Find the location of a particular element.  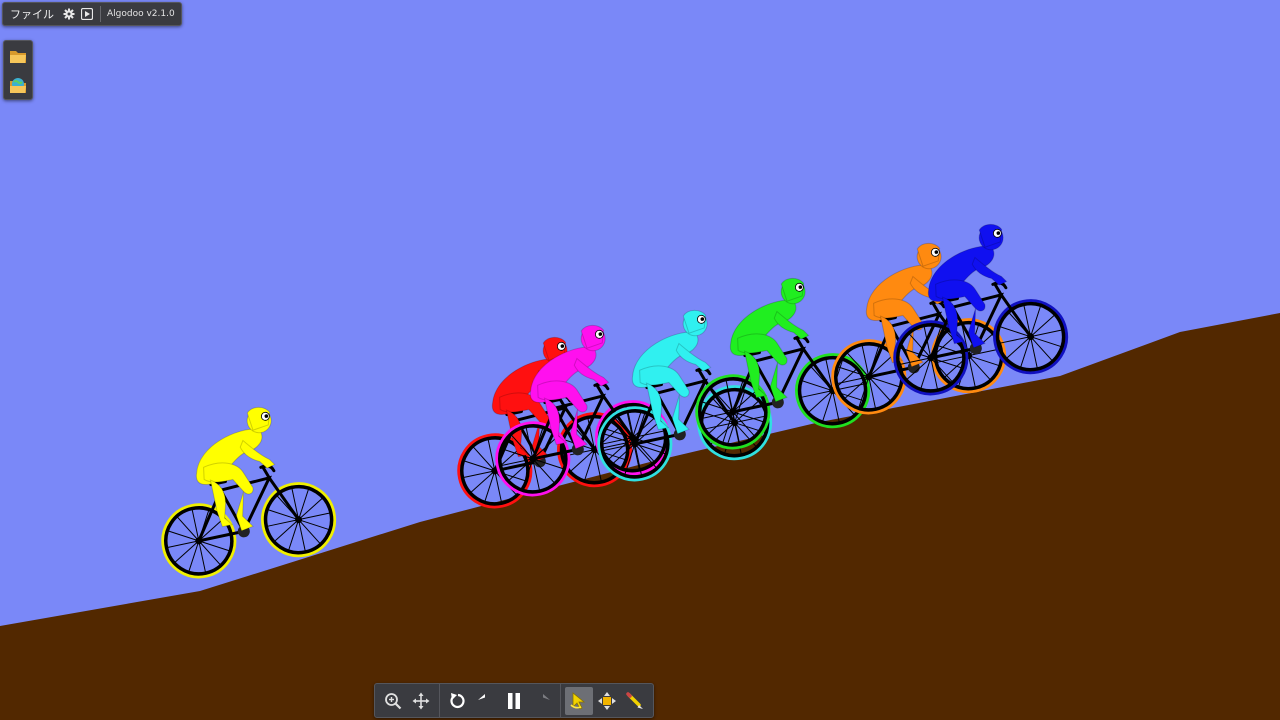

edit-tools-group is located at coordinates (607, 700).